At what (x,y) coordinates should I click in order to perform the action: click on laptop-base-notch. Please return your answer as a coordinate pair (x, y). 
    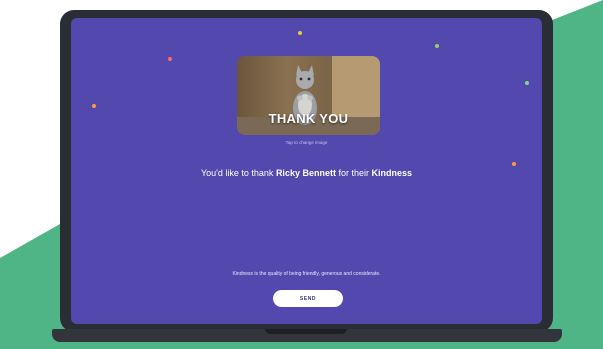
    Looking at the image, I should click on (306, 331).